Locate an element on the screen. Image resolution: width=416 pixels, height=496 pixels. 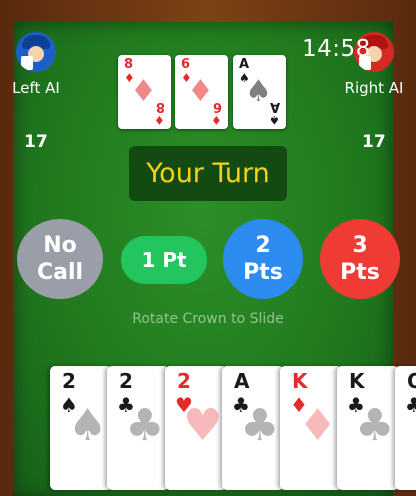
turn-banner: Your Turn is located at coordinates (208, 173).